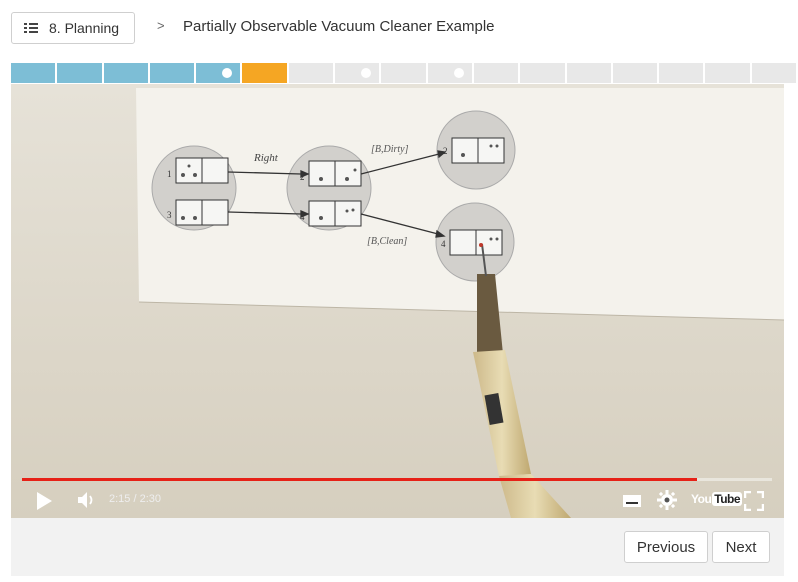  I want to click on youtube-logo-tube: Tube, so click(727, 499).